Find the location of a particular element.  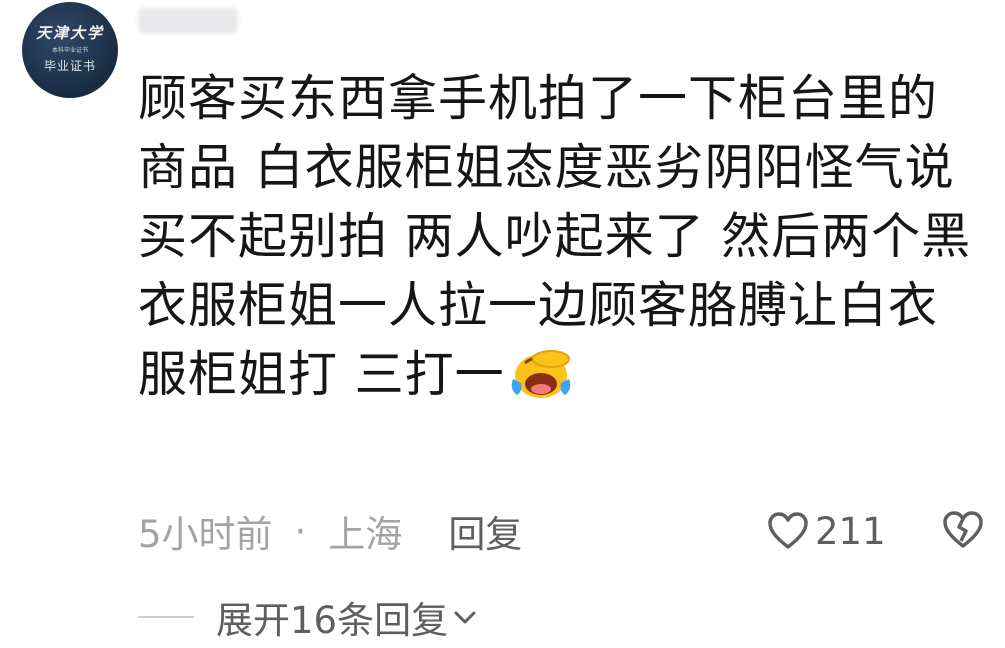

expand-replies-button: 展开16条回复 is located at coordinates (308, 617).